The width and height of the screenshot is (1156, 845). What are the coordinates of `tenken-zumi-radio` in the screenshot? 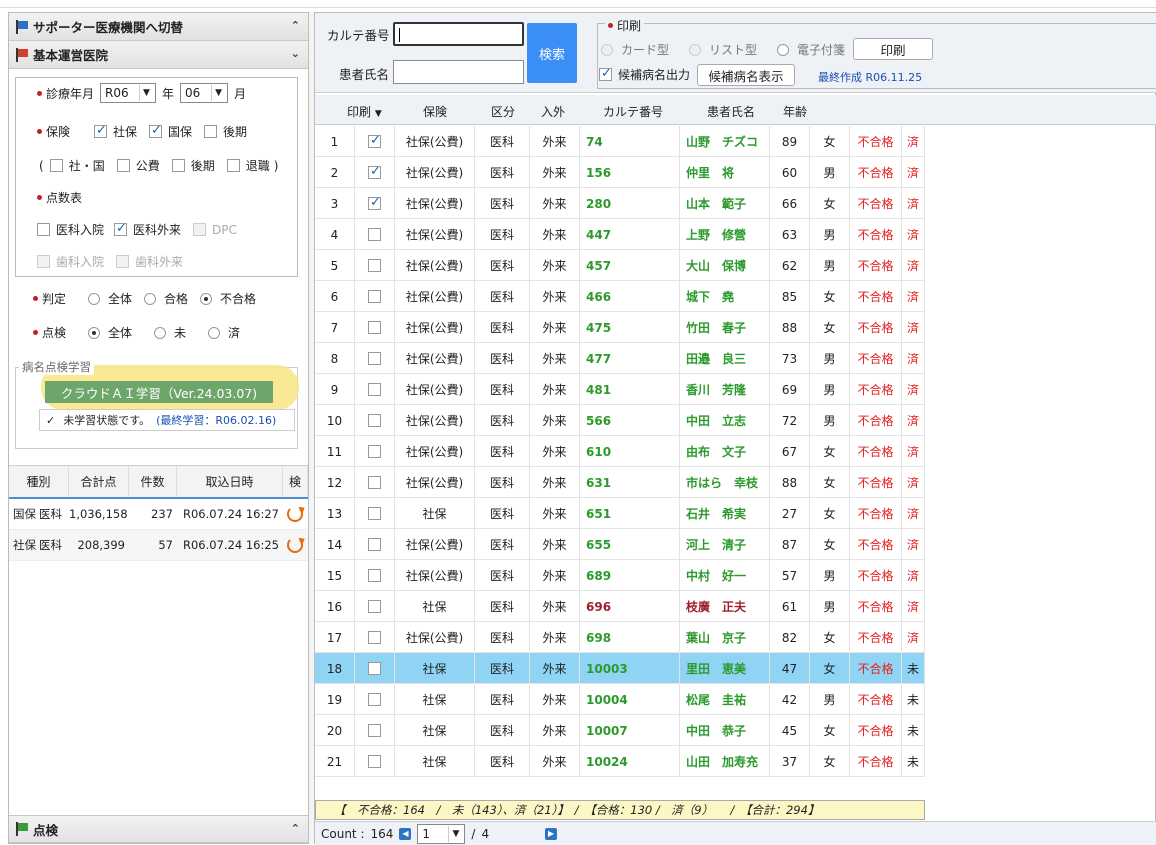 It's located at (214, 332).